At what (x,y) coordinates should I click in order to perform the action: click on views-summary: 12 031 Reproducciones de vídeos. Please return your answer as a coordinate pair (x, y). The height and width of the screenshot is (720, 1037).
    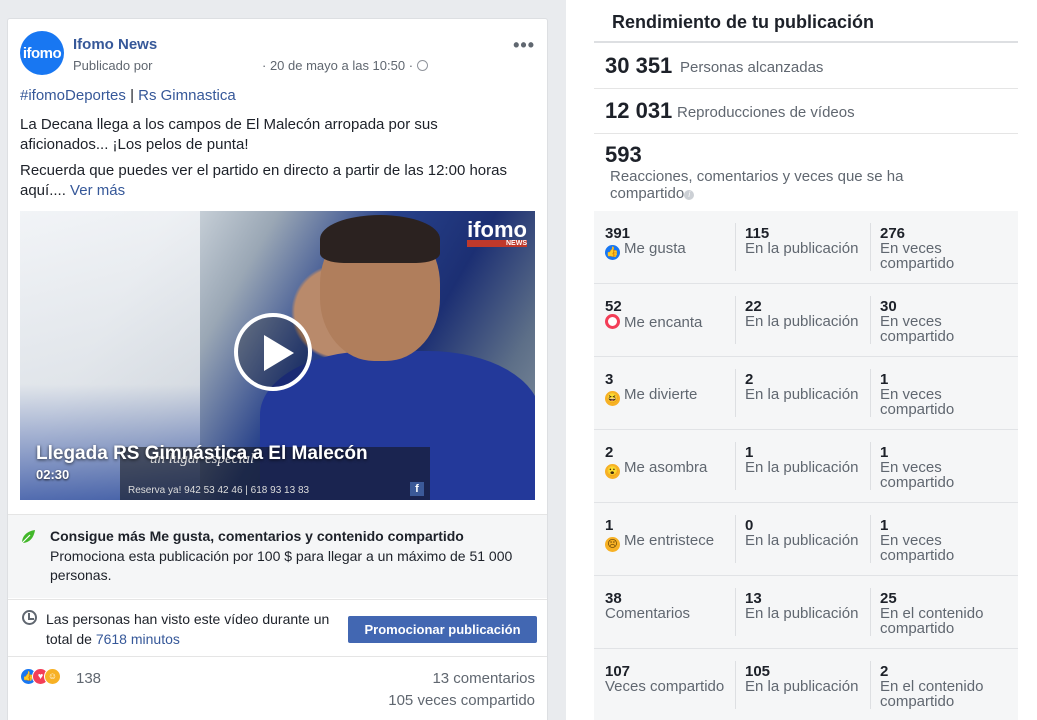
    Looking at the image, I should click on (806, 111).